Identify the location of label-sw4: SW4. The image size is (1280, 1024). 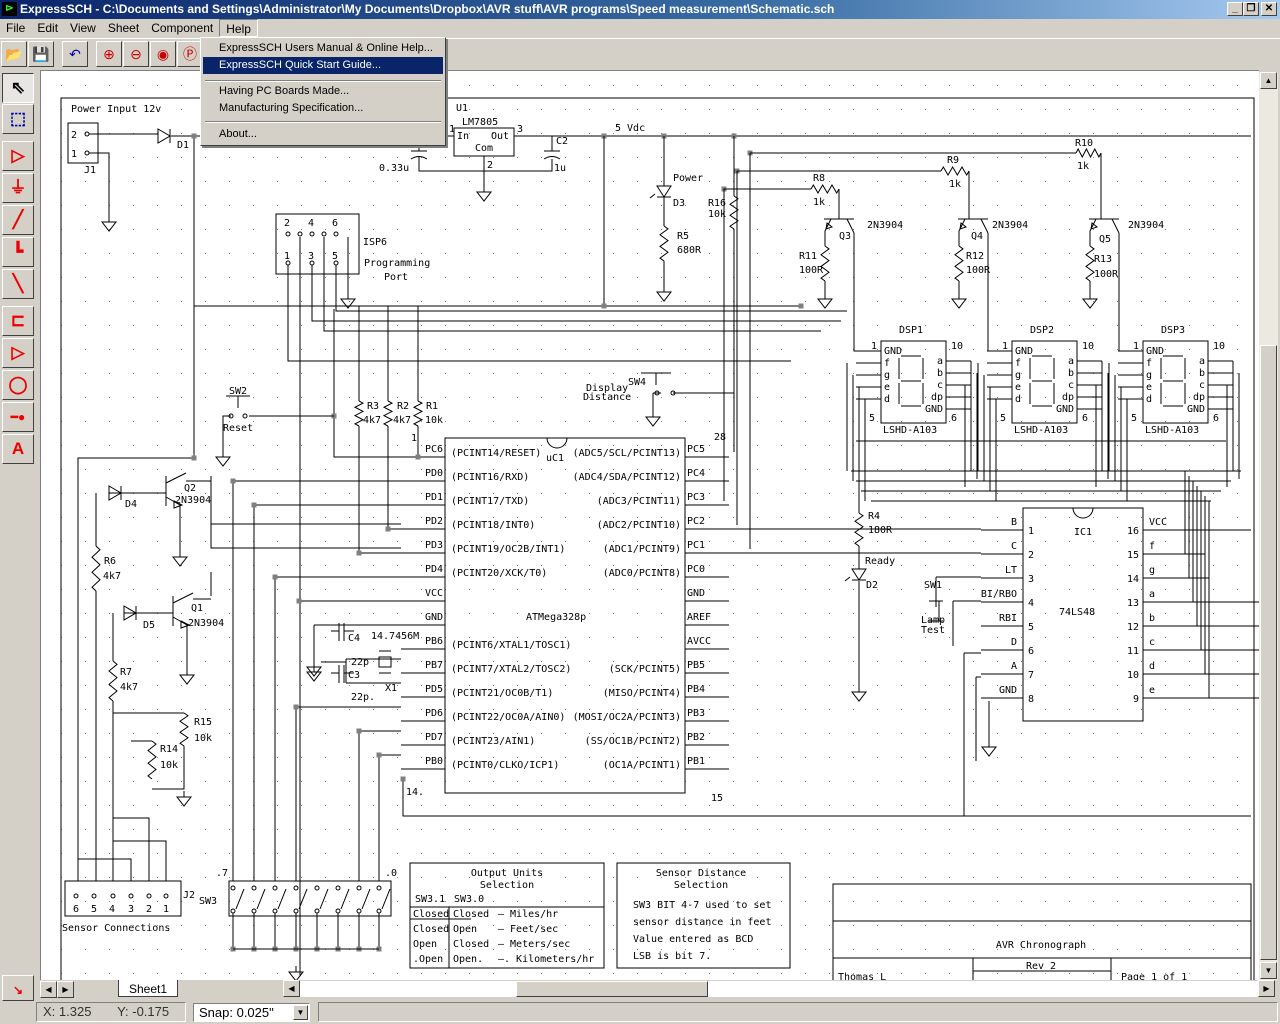
(637, 382).